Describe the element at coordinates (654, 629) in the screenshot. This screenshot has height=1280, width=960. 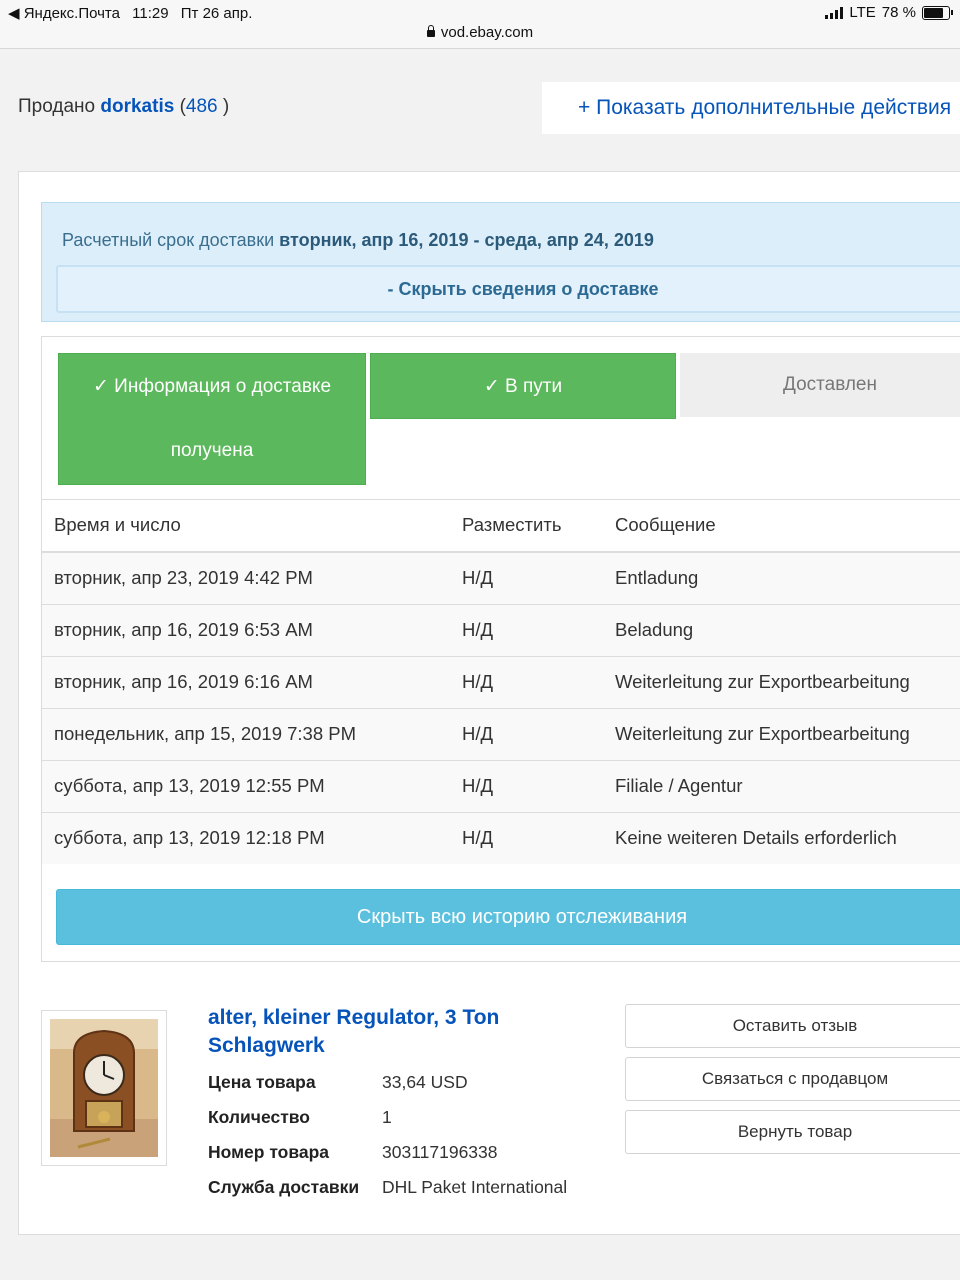
I see `row-message: Beladung` at that location.